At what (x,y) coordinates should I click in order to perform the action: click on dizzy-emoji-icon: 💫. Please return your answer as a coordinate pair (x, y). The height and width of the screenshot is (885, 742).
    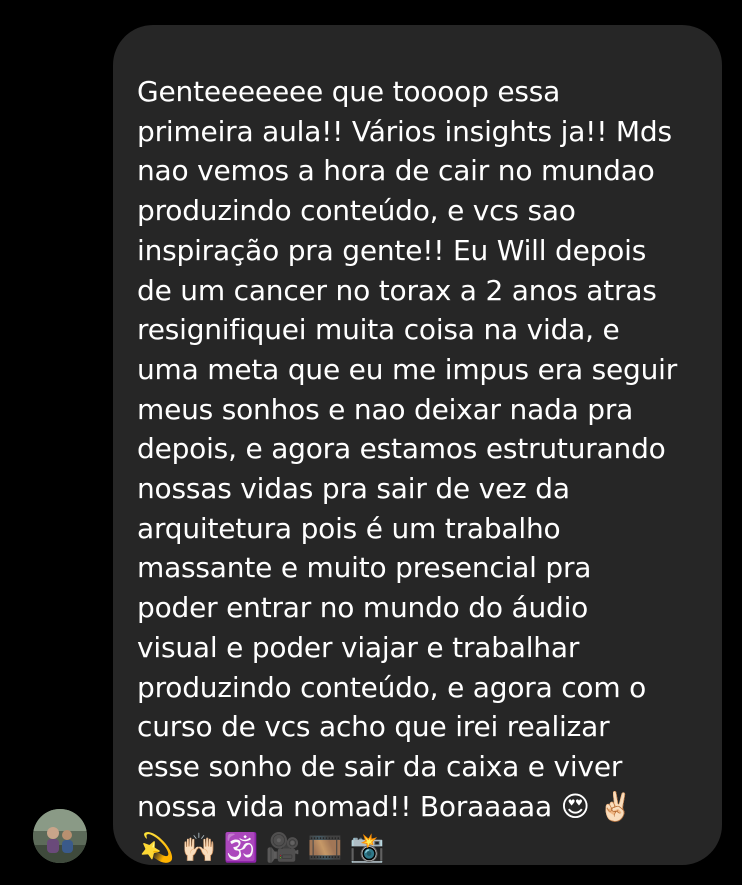
    Looking at the image, I should click on (157, 848).